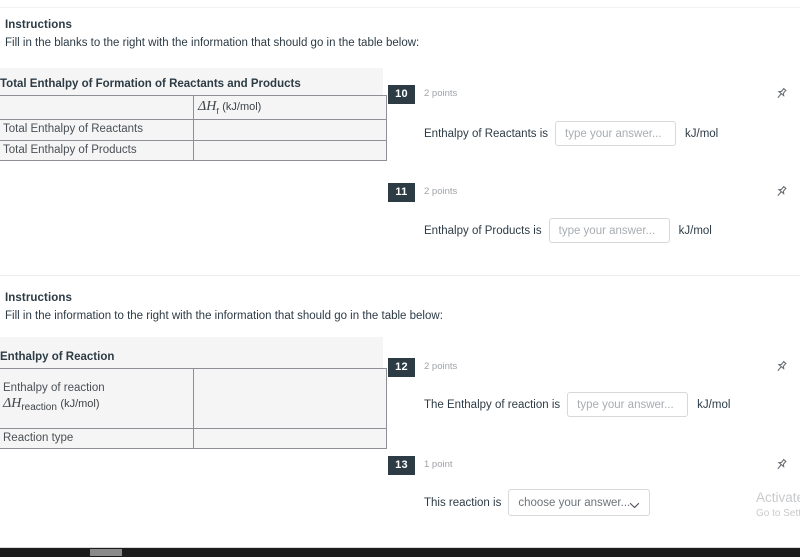  What do you see at coordinates (57, 357) in the screenshot?
I see `stimulus-title-2: Enthalpy of Reaction` at bounding box center [57, 357].